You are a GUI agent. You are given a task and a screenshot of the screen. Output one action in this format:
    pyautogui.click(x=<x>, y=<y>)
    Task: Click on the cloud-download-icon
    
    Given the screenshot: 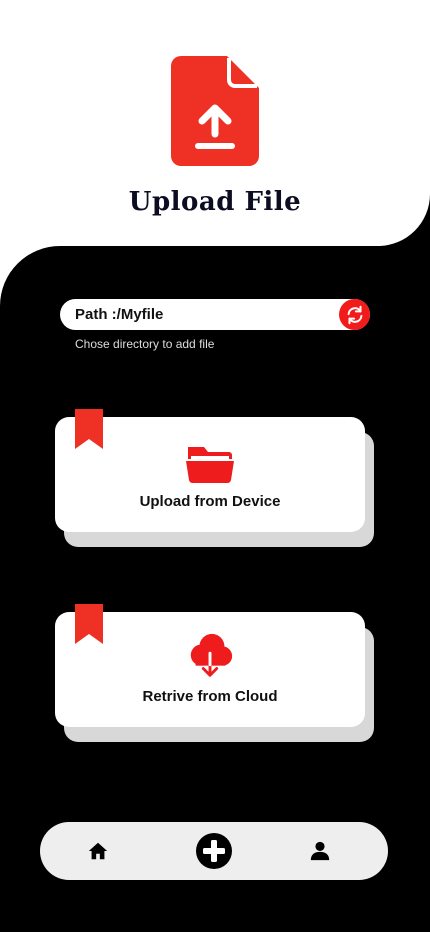 What is the action you would take?
    pyautogui.click(x=211, y=655)
    